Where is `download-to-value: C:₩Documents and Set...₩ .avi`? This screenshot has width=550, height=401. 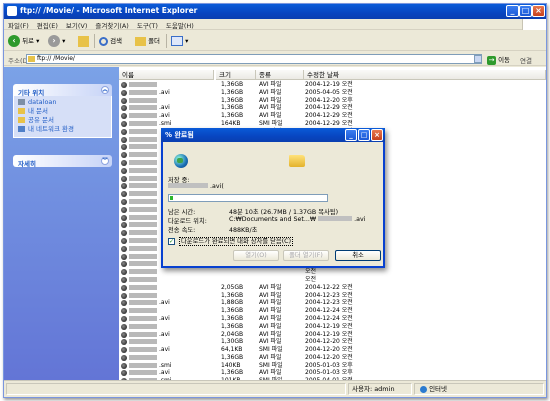 download-to-value: C:₩Documents and Set...₩ .avi is located at coordinates (297, 219).